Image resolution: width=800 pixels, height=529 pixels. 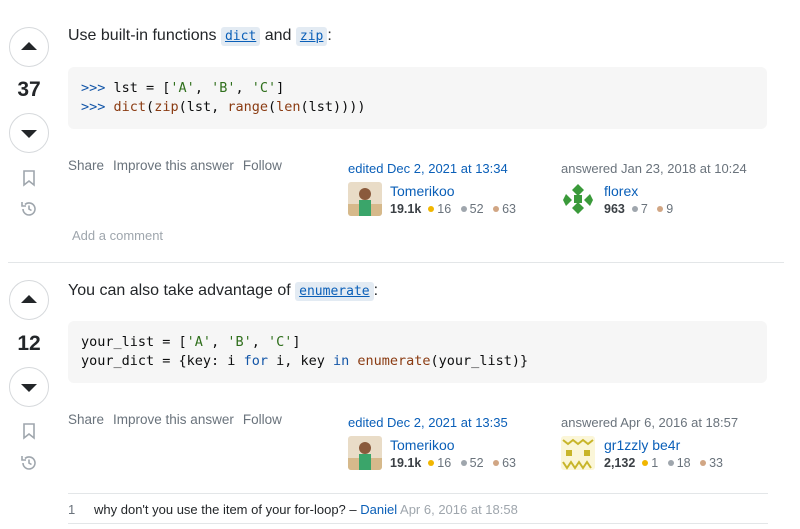 What do you see at coordinates (179, 290) in the screenshot?
I see `intro-text: You can also take advantage of` at bounding box center [179, 290].